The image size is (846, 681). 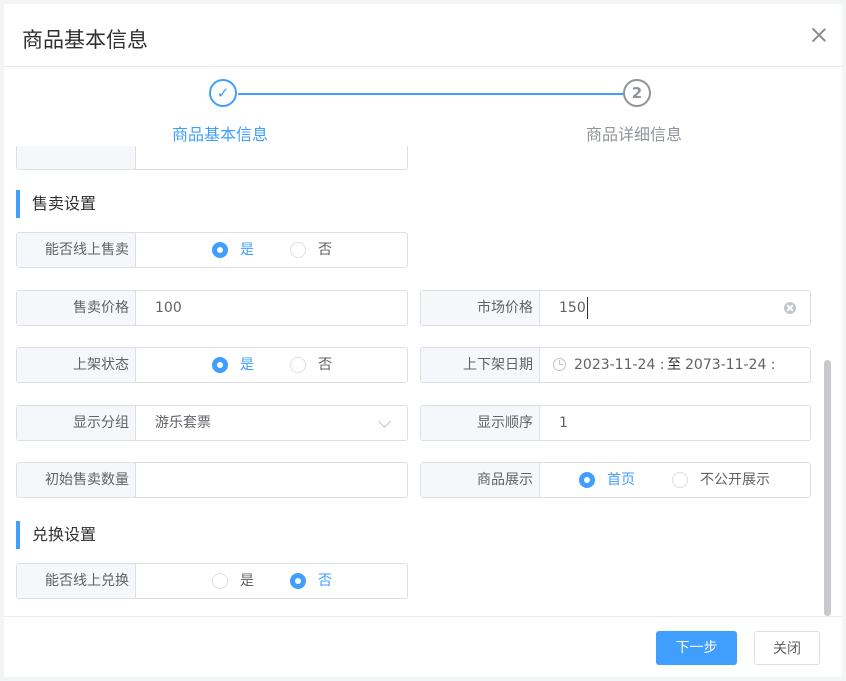 I want to click on listing-status-field: 上架状态 是 否, so click(x=212, y=365).